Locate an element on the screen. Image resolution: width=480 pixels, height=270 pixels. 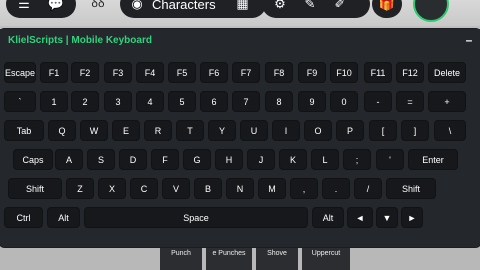
chat-icon: 💬 is located at coordinates (56, 6).